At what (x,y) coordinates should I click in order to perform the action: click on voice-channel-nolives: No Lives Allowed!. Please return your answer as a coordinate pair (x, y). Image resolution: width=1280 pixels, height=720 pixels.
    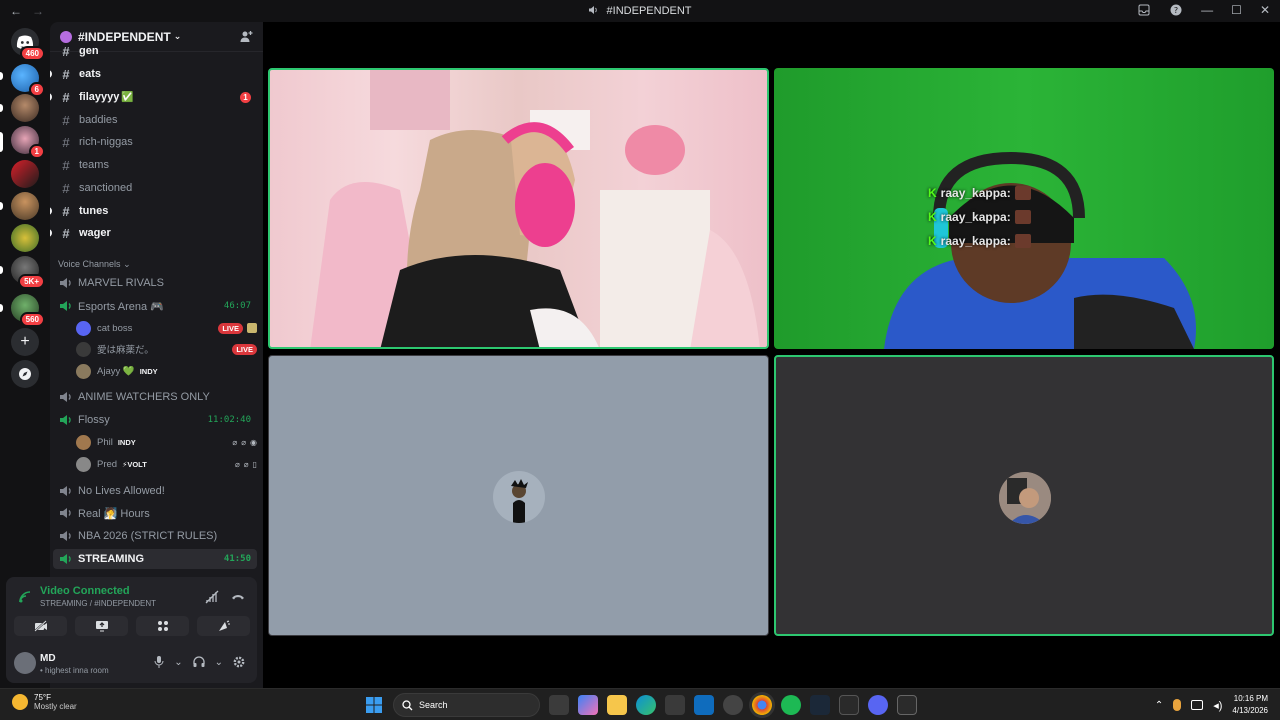
    Looking at the image, I should click on (155, 491).